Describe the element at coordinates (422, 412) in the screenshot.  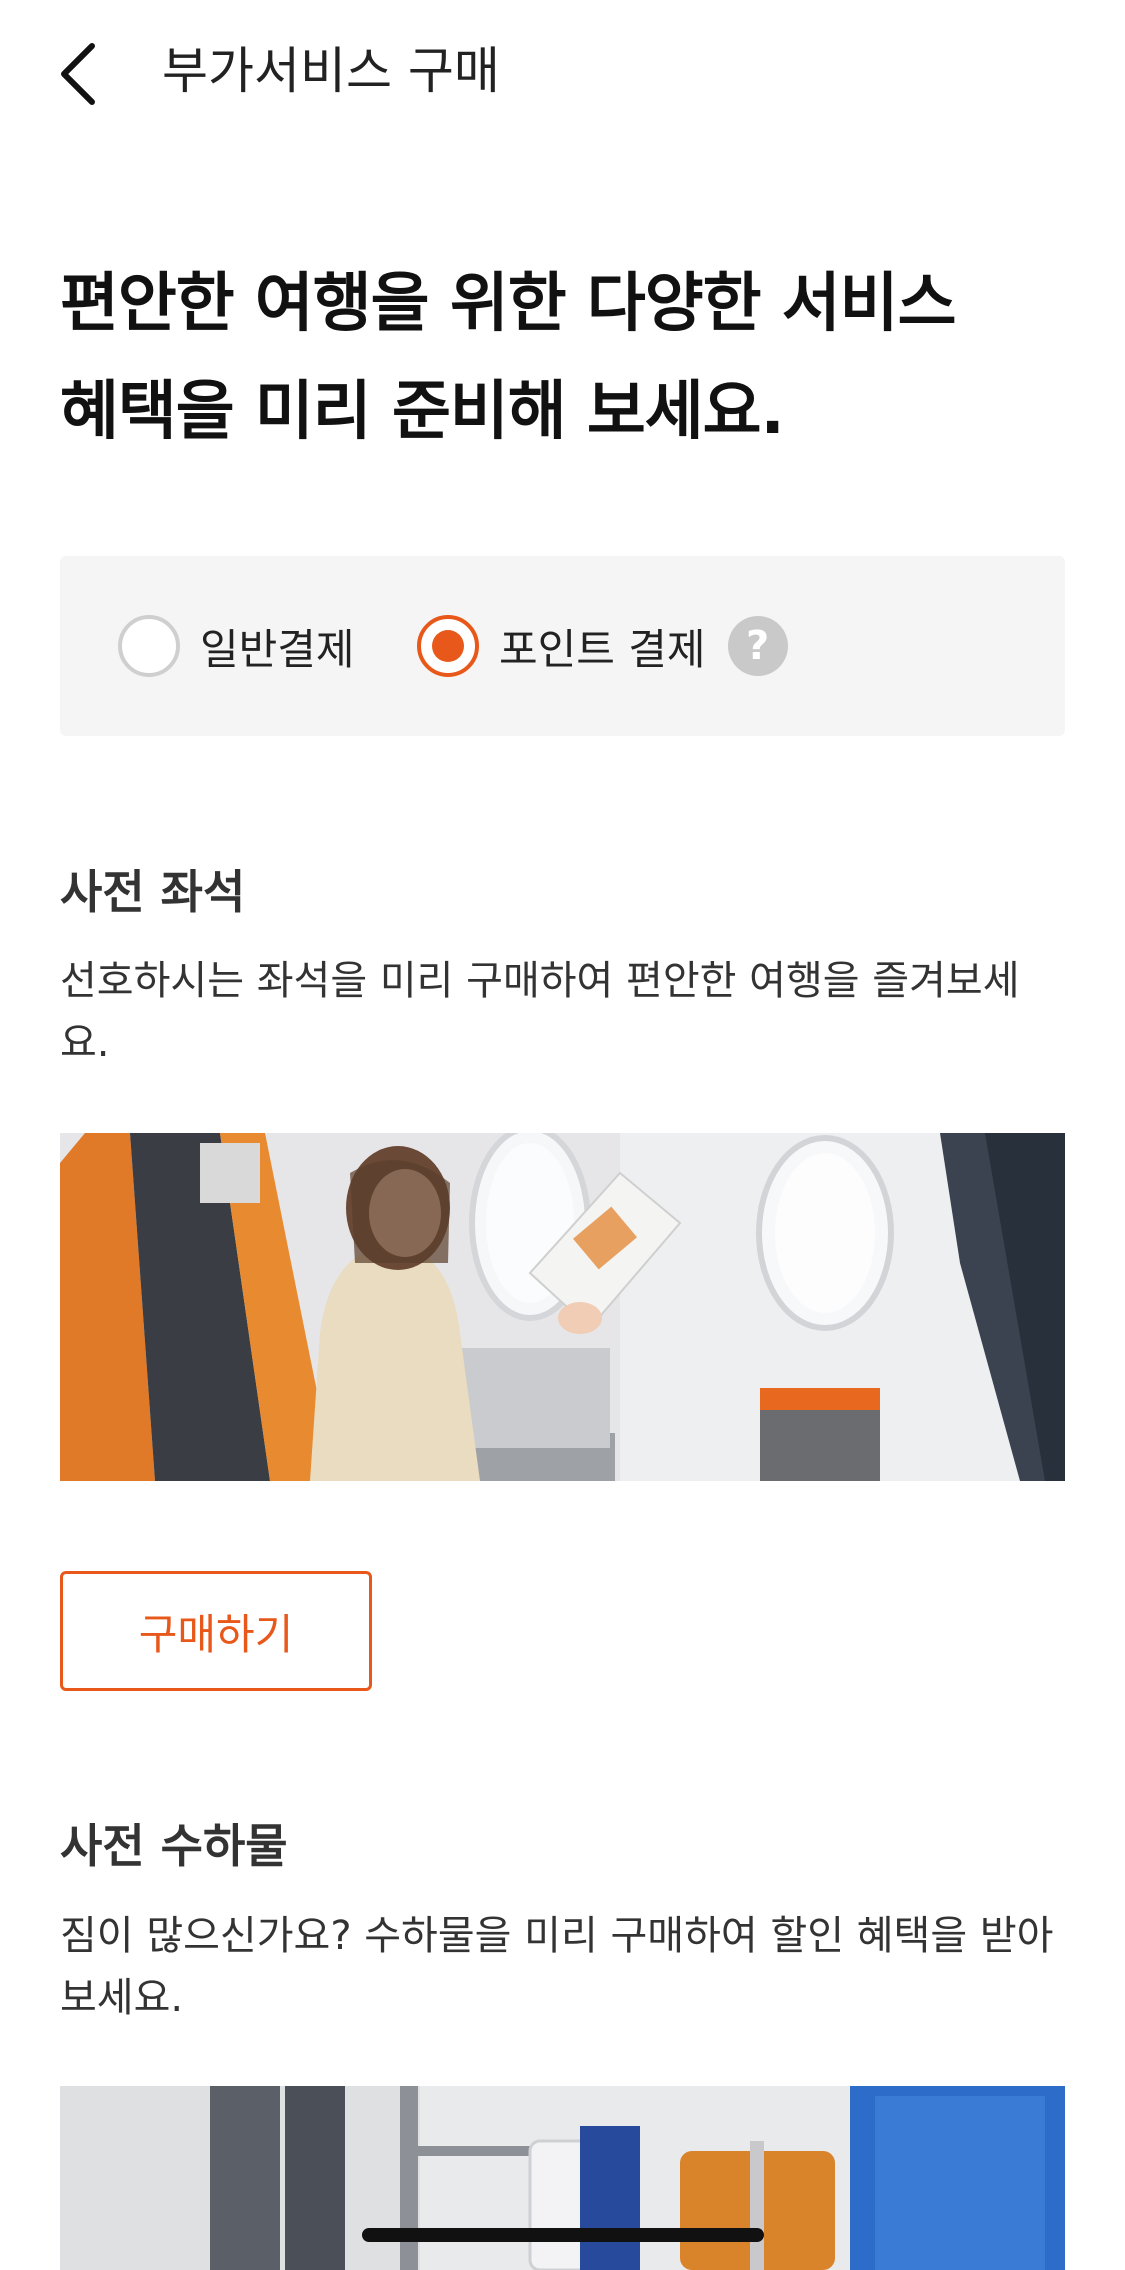
I see `hero-headline-line2: 혜택을 미리 준비해 보세요.` at that location.